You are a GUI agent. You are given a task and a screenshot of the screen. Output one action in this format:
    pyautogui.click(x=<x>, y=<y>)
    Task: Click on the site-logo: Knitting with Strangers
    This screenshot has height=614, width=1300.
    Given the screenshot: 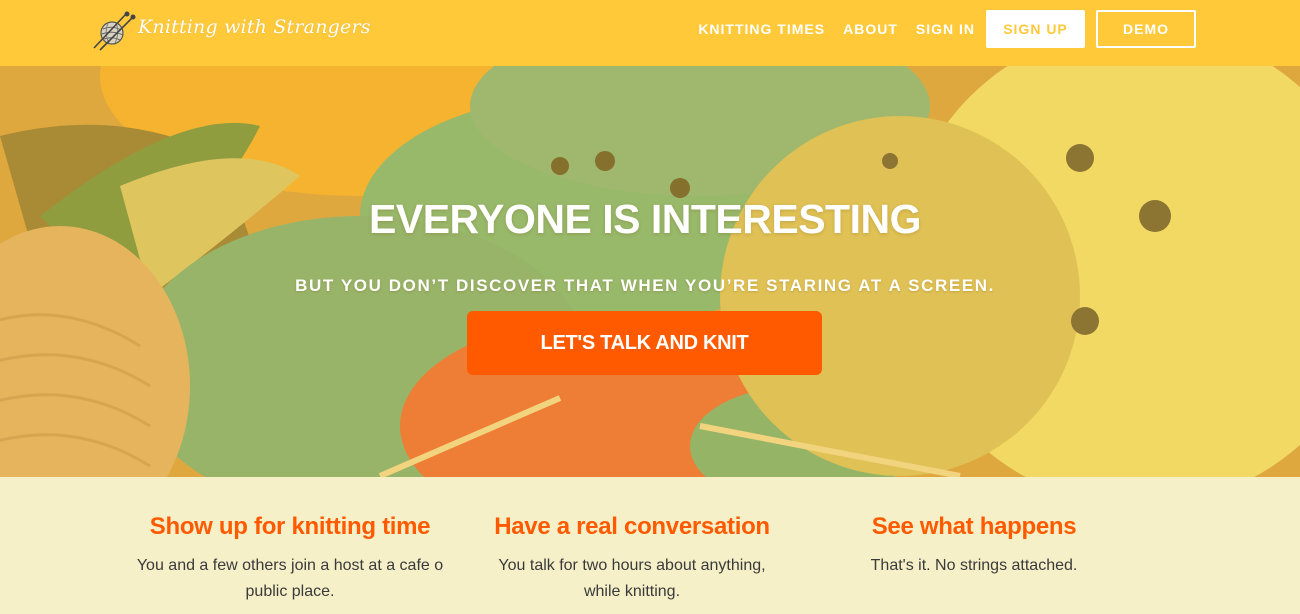 What is the action you would take?
    pyautogui.click(x=230, y=30)
    